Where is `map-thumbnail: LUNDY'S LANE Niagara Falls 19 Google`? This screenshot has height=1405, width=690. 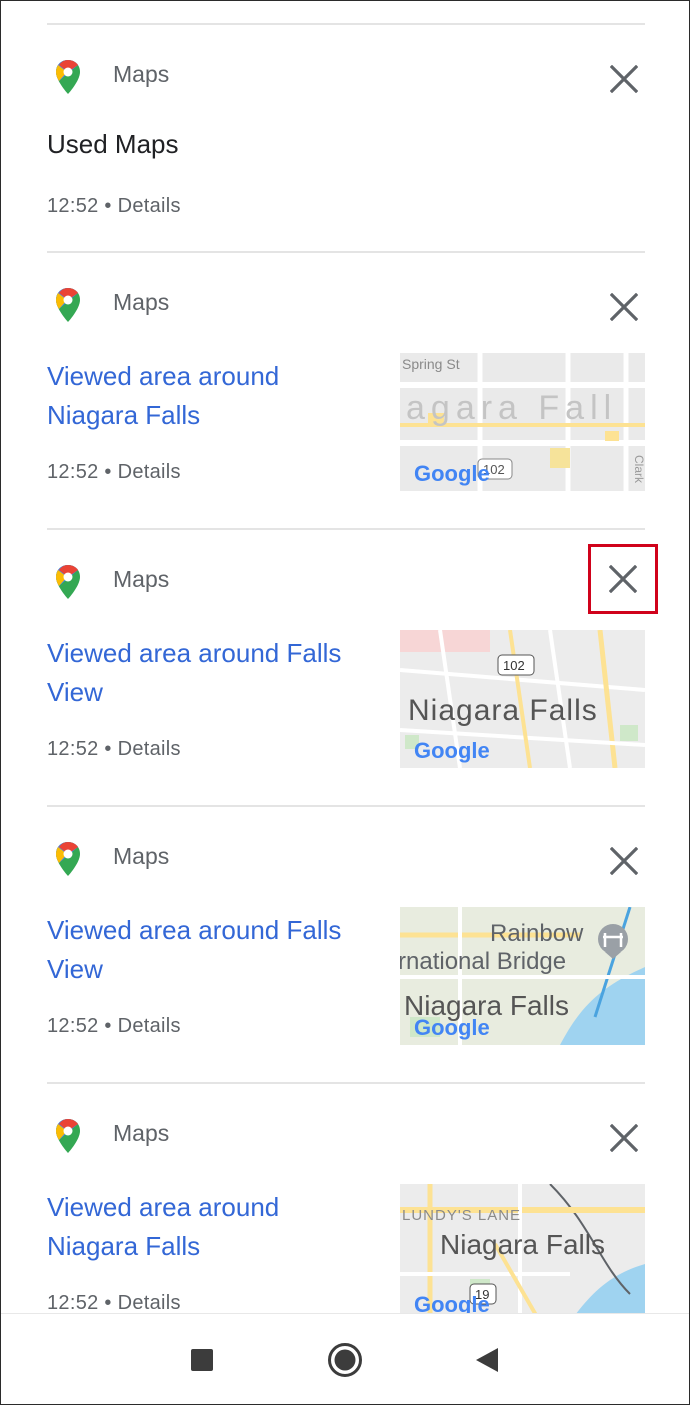
map-thumbnail: LUNDY'S LANE Niagara Falls 19 Google is located at coordinates (522, 1248).